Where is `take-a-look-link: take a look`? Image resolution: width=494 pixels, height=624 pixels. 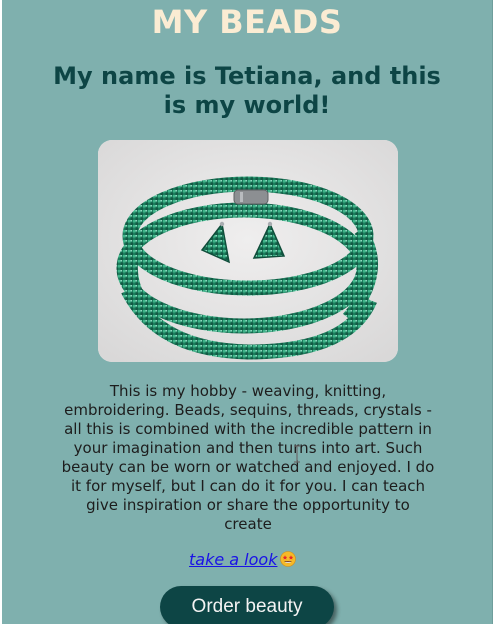 take-a-look-link: take a look is located at coordinates (243, 560).